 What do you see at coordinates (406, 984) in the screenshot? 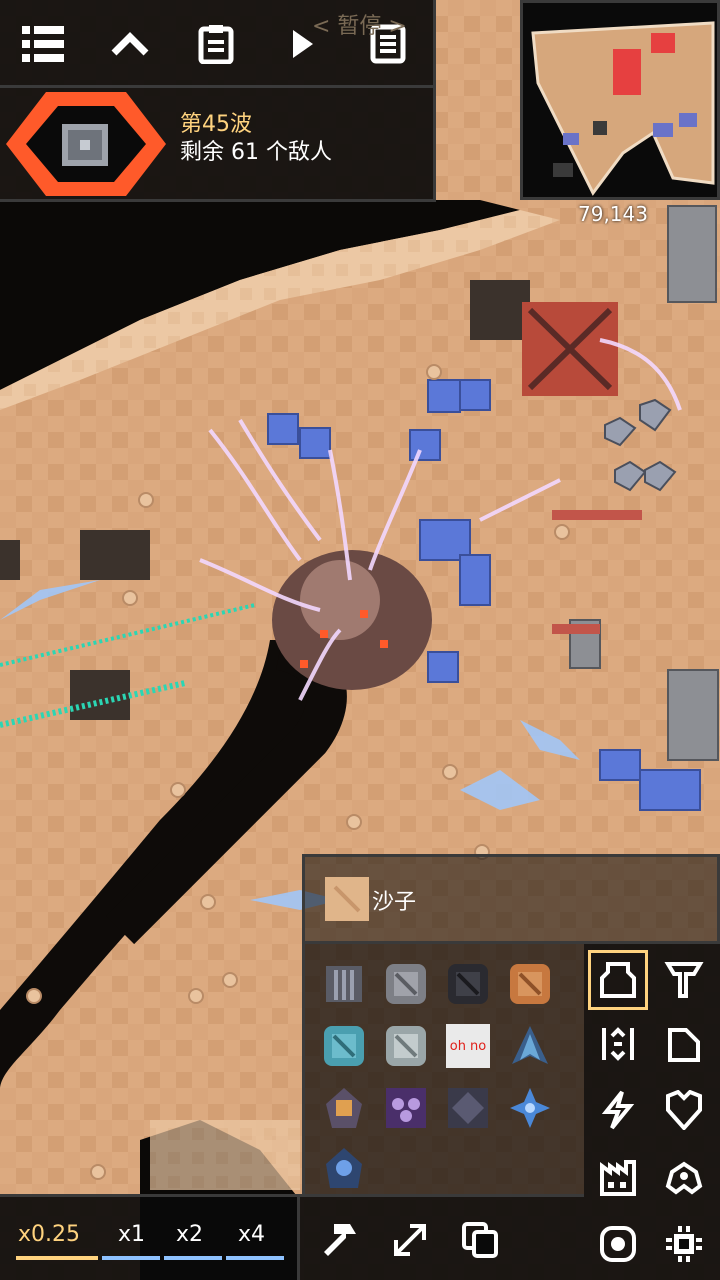
I see `basic-block-icon` at bounding box center [406, 984].